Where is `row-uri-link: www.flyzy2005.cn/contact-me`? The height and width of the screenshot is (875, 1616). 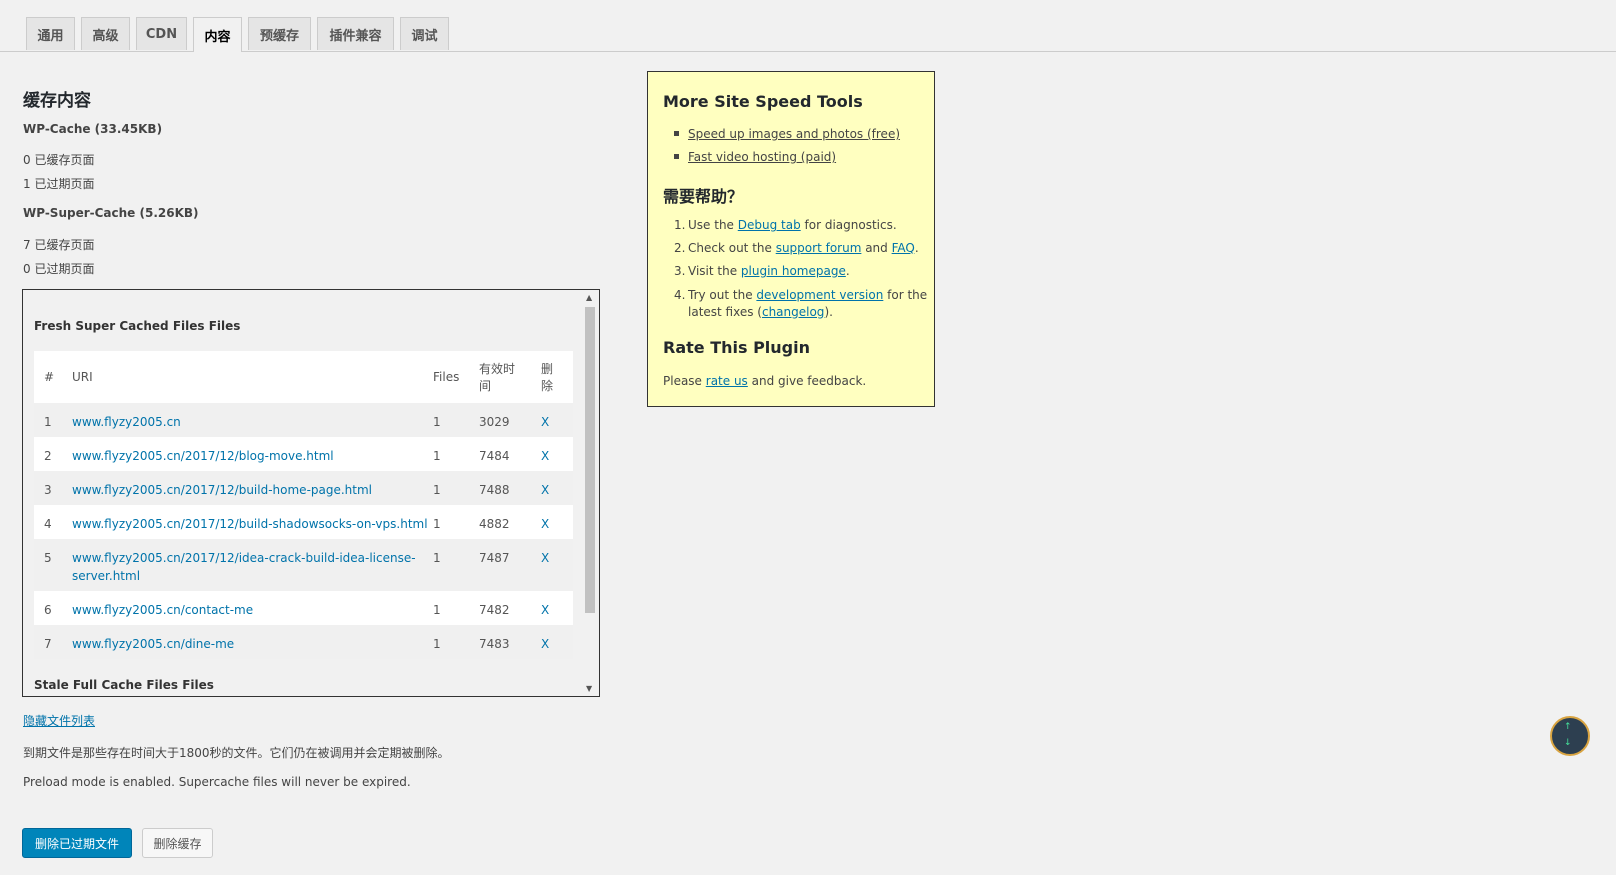
row-uri-link: www.flyzy2005.cn/contact-me is located at coordinates (162, 610).